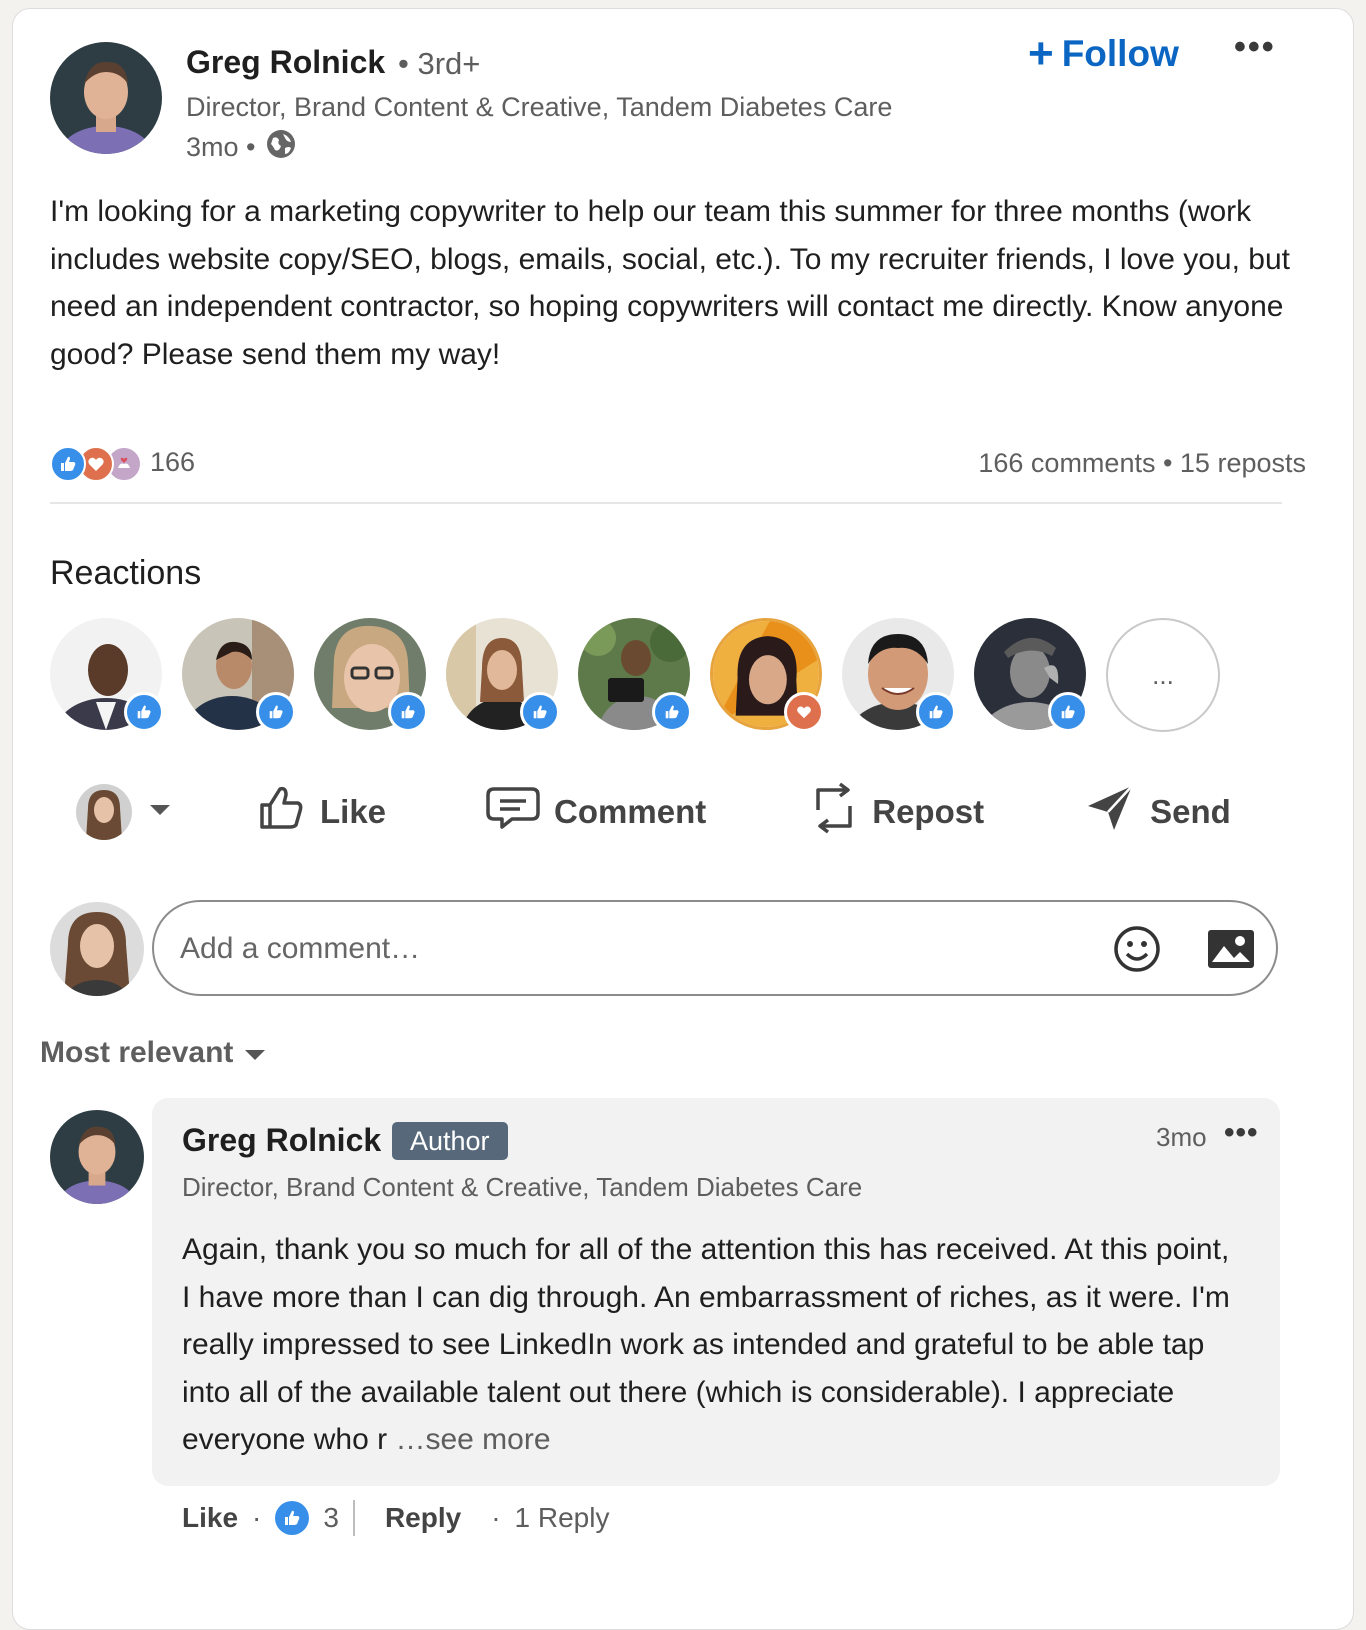  I want to click on repost-button: Repost, so click(897, 812).